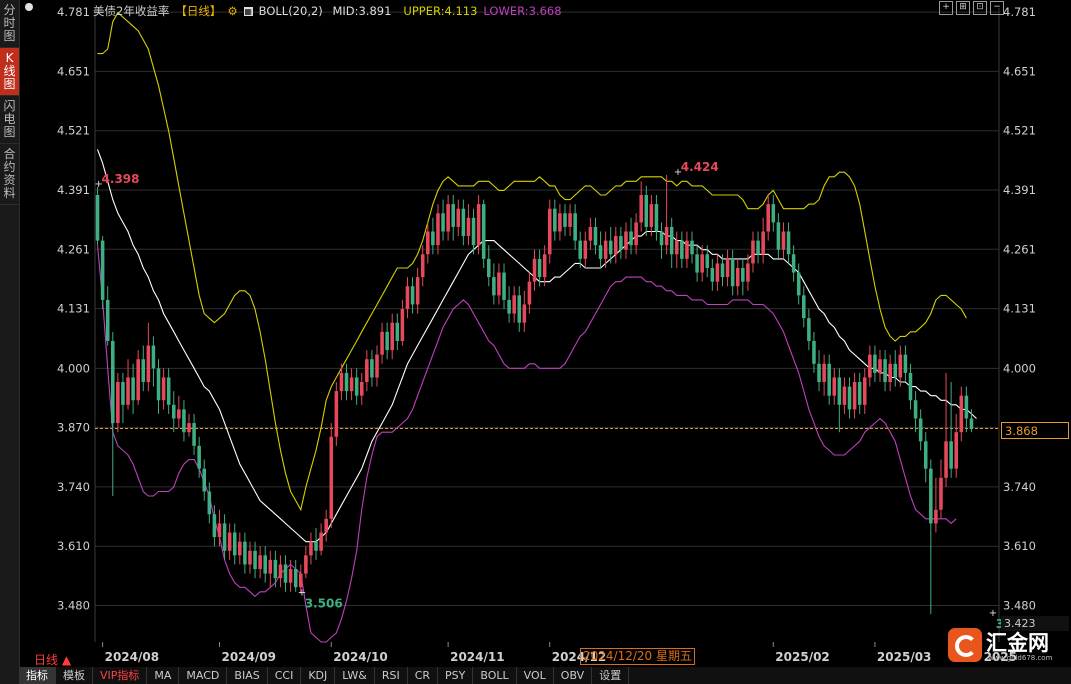 The image size is (1071, 684). What do you see at coordinates (637, 656) in the screenshot?
I see `cursor-date: 2024/12/20 星期五` at bounding box center [637, 656].